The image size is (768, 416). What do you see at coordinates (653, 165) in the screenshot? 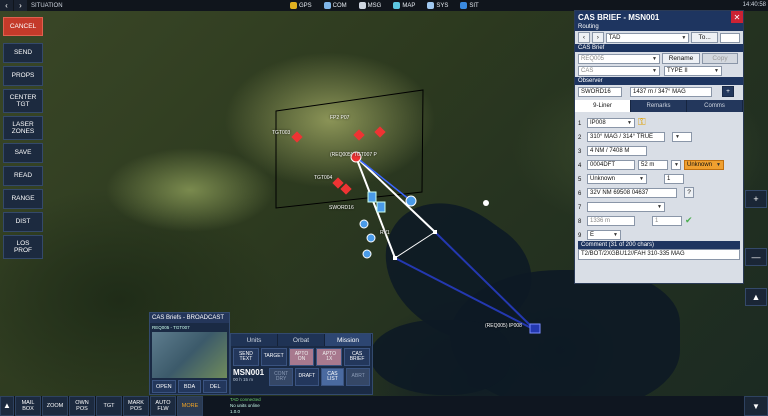
I see `line4-height-field: 52 m` at bounding box center [653, 165].